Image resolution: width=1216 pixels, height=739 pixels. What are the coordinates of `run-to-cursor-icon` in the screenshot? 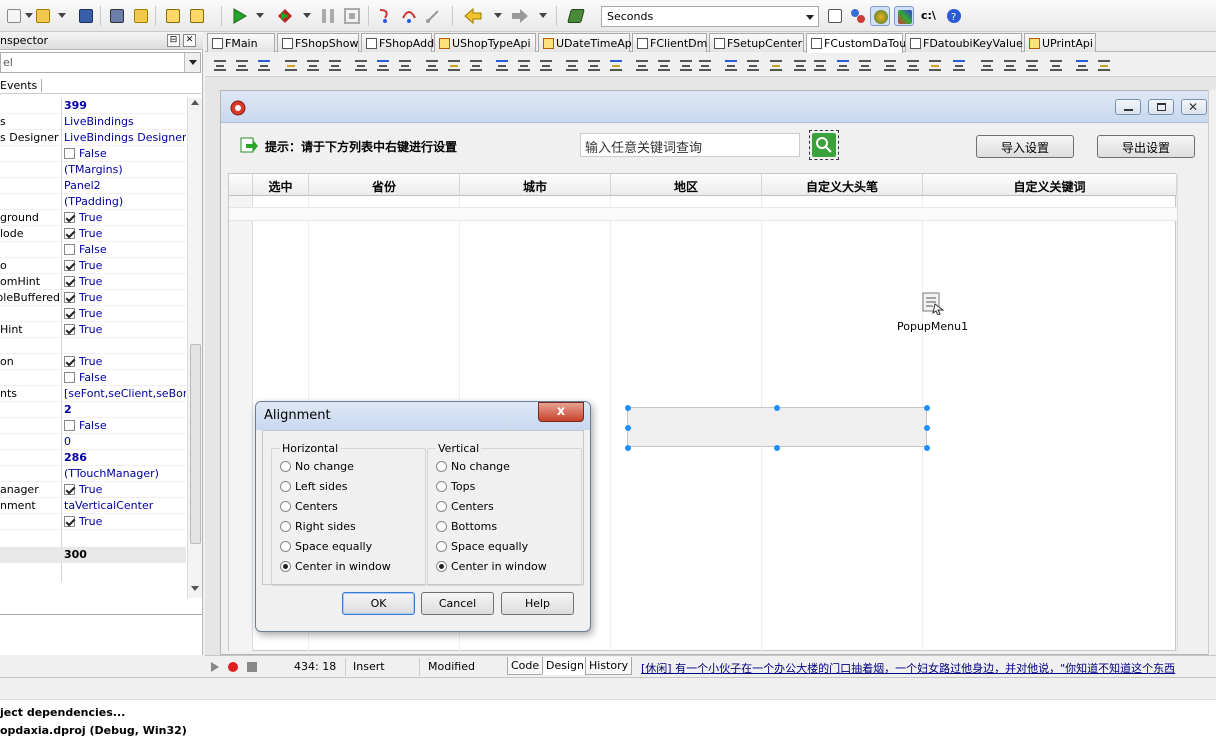 It's located at (433, 16).